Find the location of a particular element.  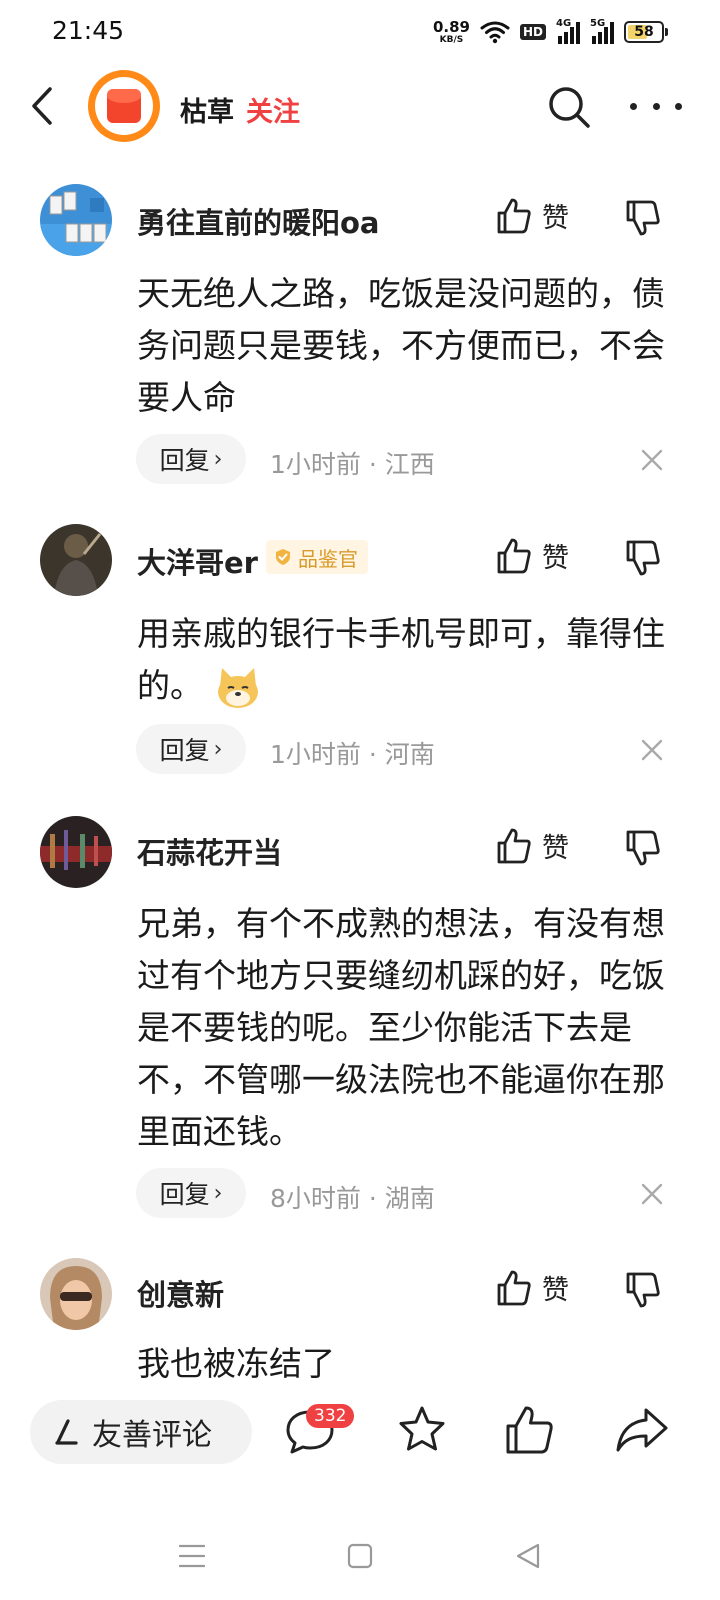

mahjong-avatar-image is located at coordinates (76, 220).